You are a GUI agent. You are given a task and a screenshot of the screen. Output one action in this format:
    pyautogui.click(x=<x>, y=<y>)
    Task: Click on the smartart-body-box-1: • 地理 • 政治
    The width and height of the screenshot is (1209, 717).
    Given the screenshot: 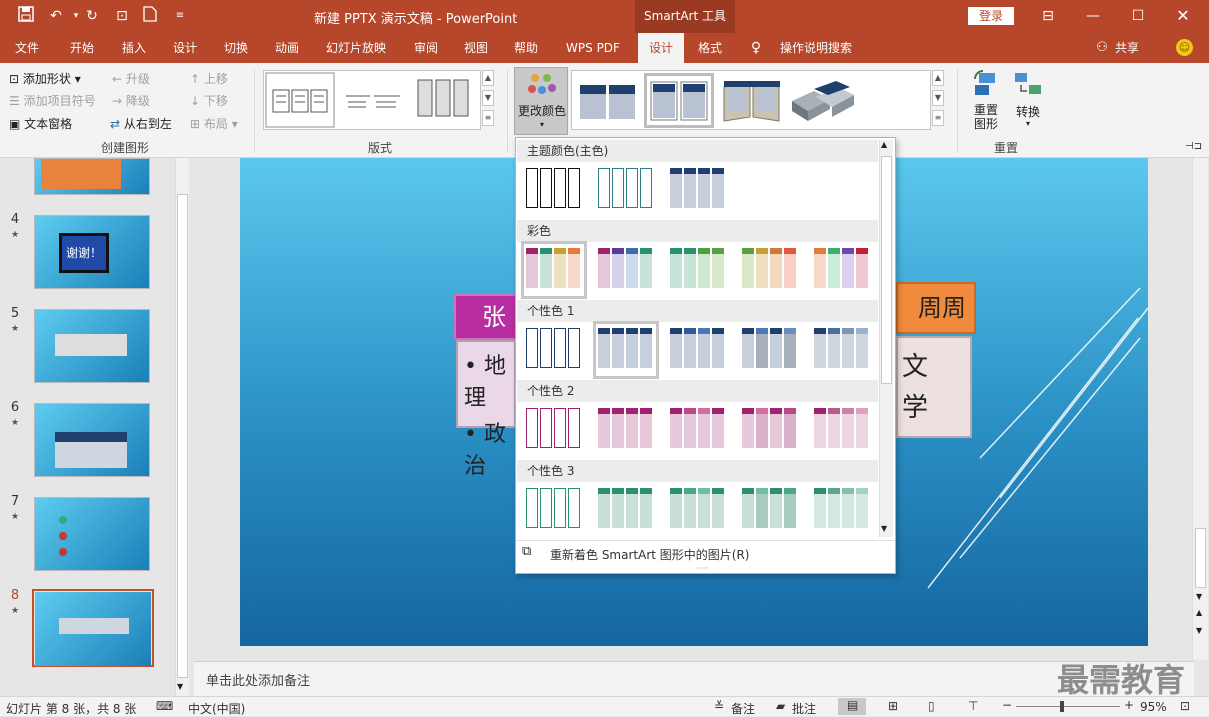 What is the action you would take?
    pyautogui.click(x=486, y=409)
    